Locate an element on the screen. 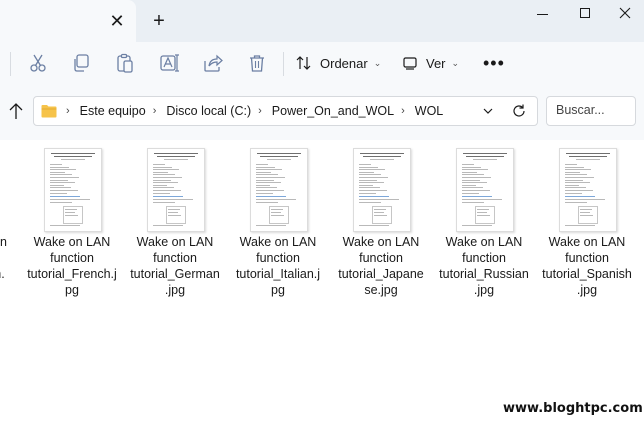  breadcrumb-item-wol: WOL is located at coordinates (429, 111).